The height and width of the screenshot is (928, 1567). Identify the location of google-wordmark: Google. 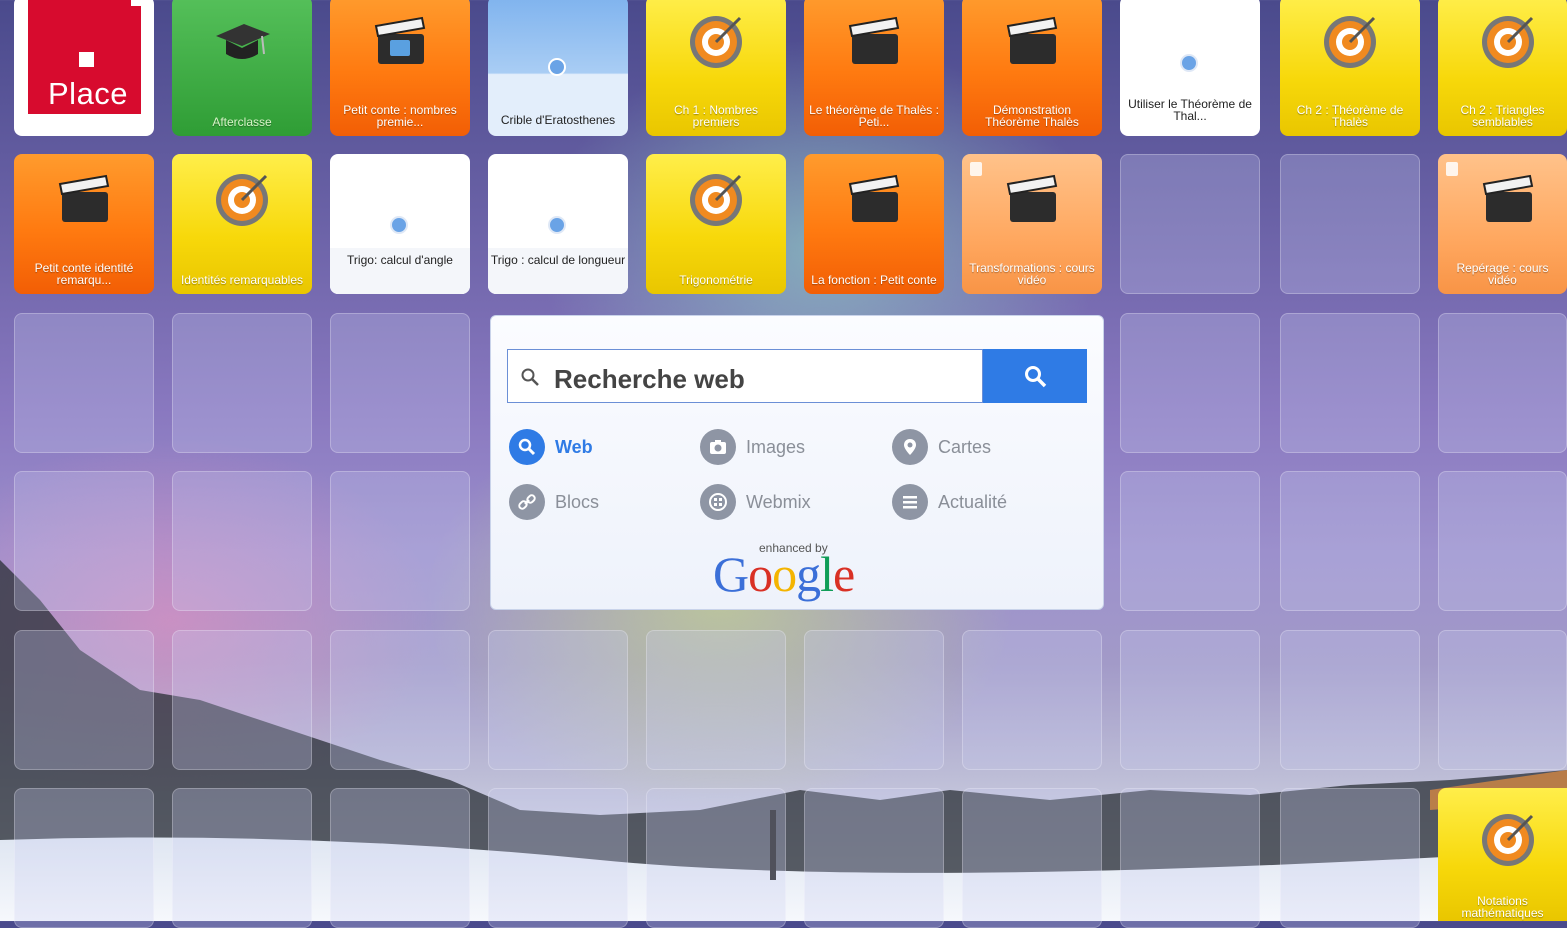
(784, 574).